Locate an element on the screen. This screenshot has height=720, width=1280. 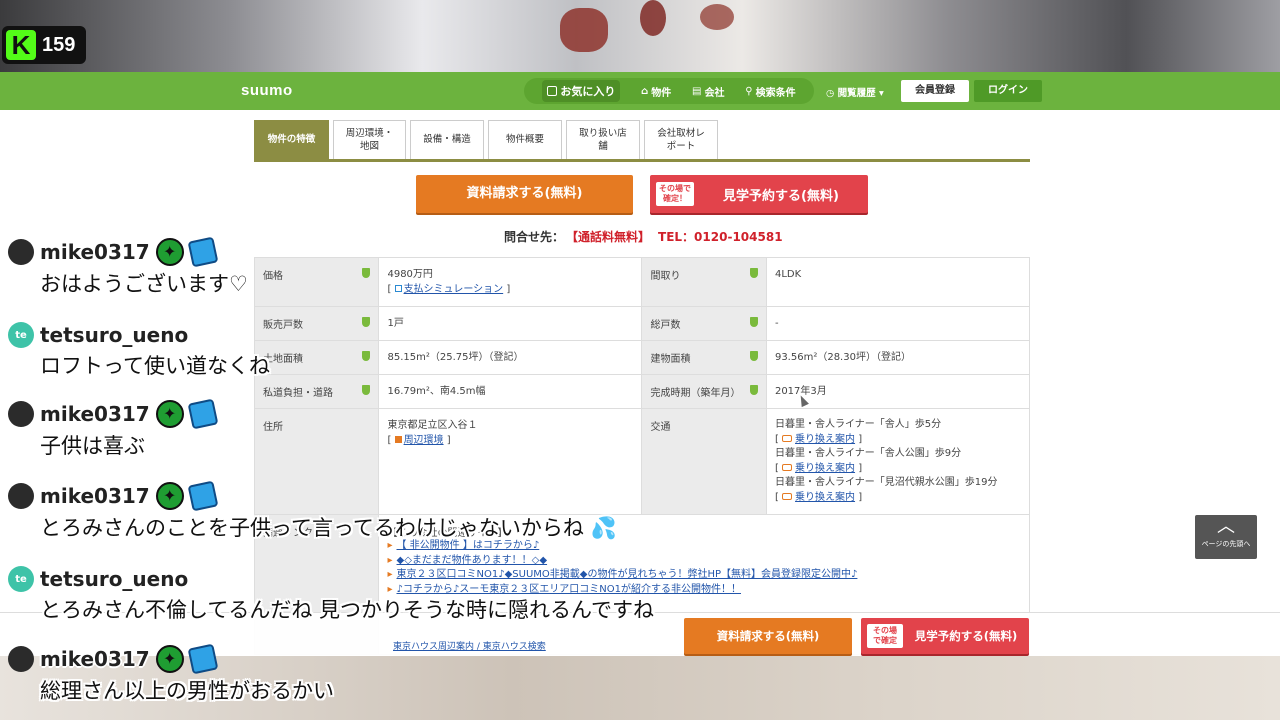
nav-company-label: 会社 is located at coordinates (714, 93).